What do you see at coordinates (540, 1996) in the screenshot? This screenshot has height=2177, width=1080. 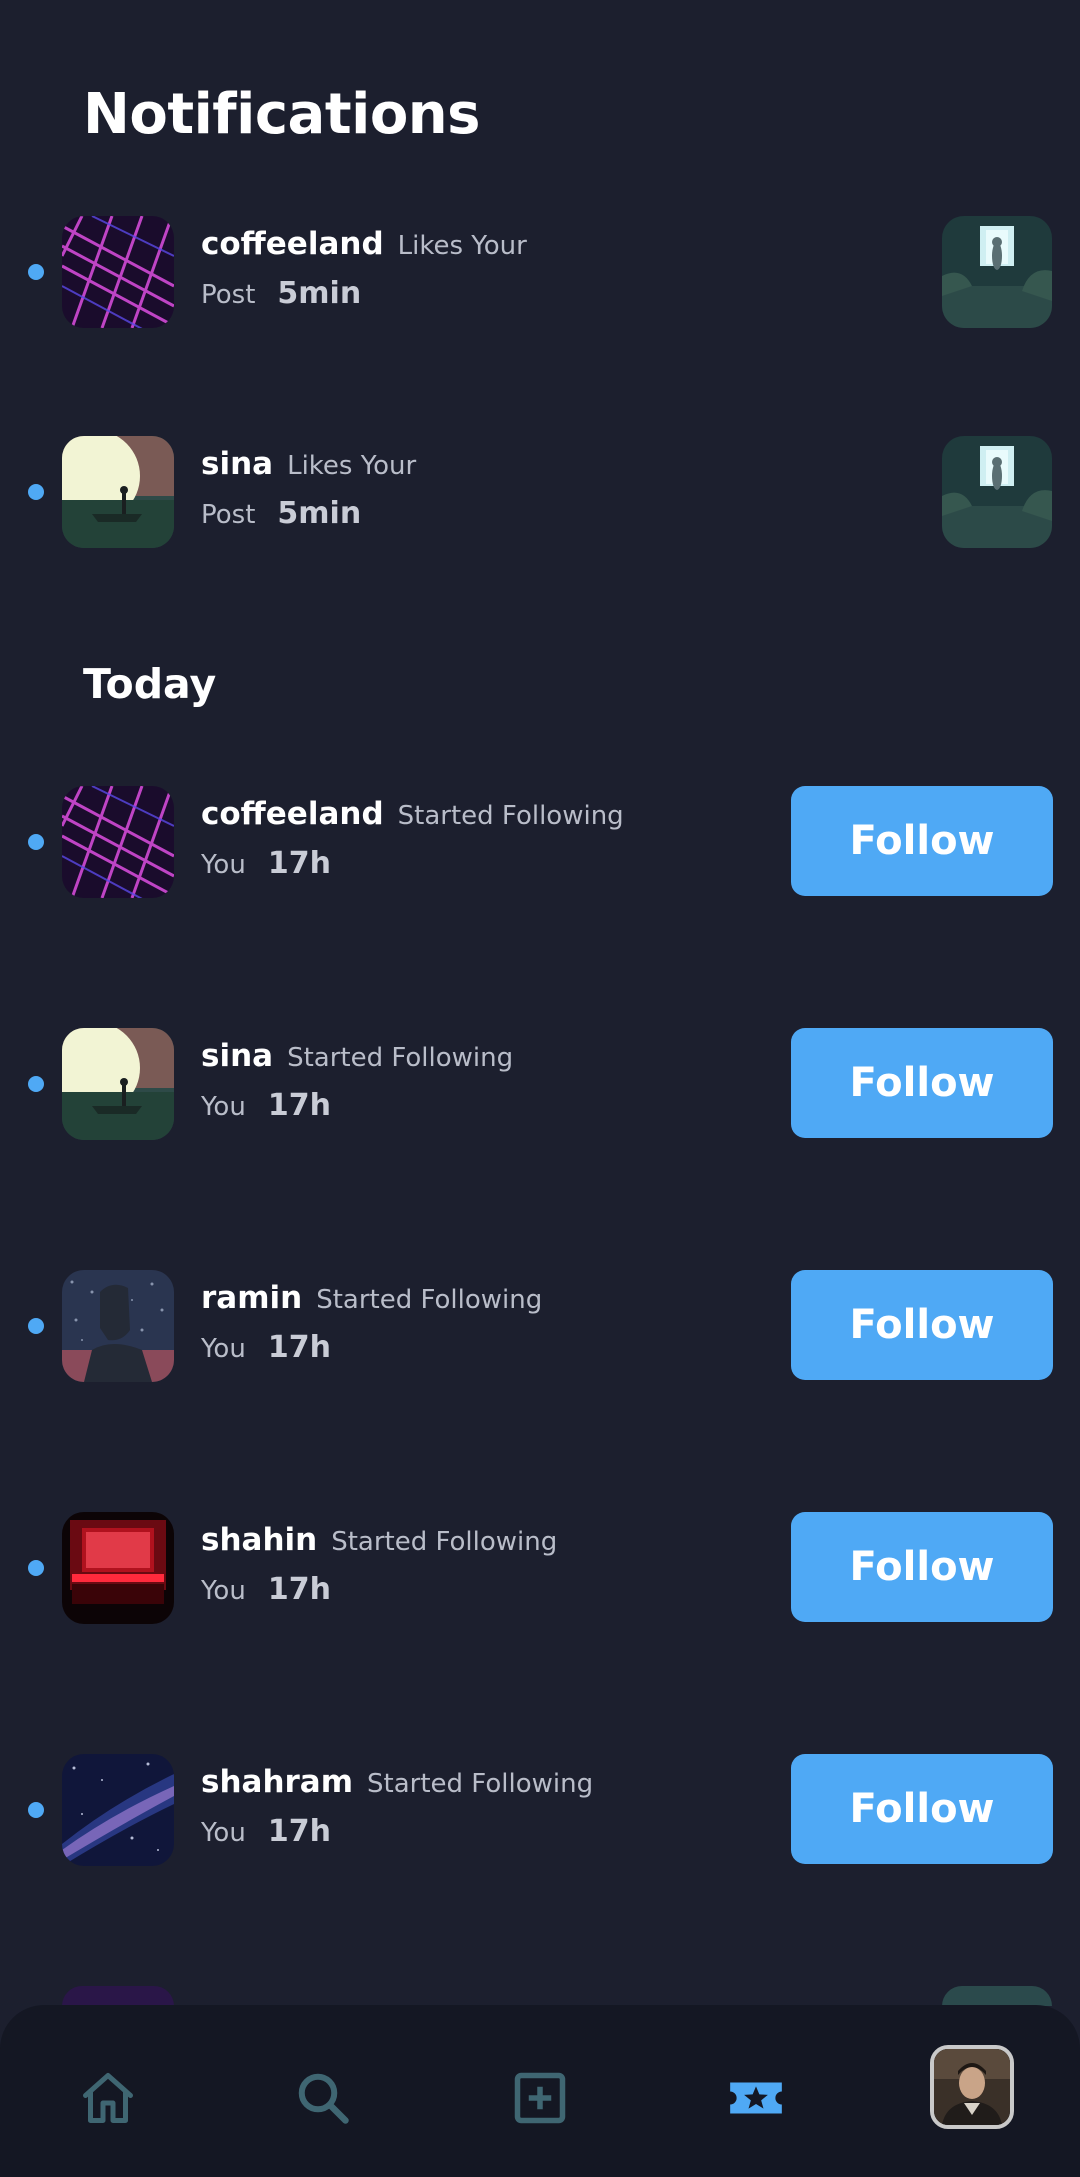 I see `partial-notification-row` at bounding box center [540, 1996].